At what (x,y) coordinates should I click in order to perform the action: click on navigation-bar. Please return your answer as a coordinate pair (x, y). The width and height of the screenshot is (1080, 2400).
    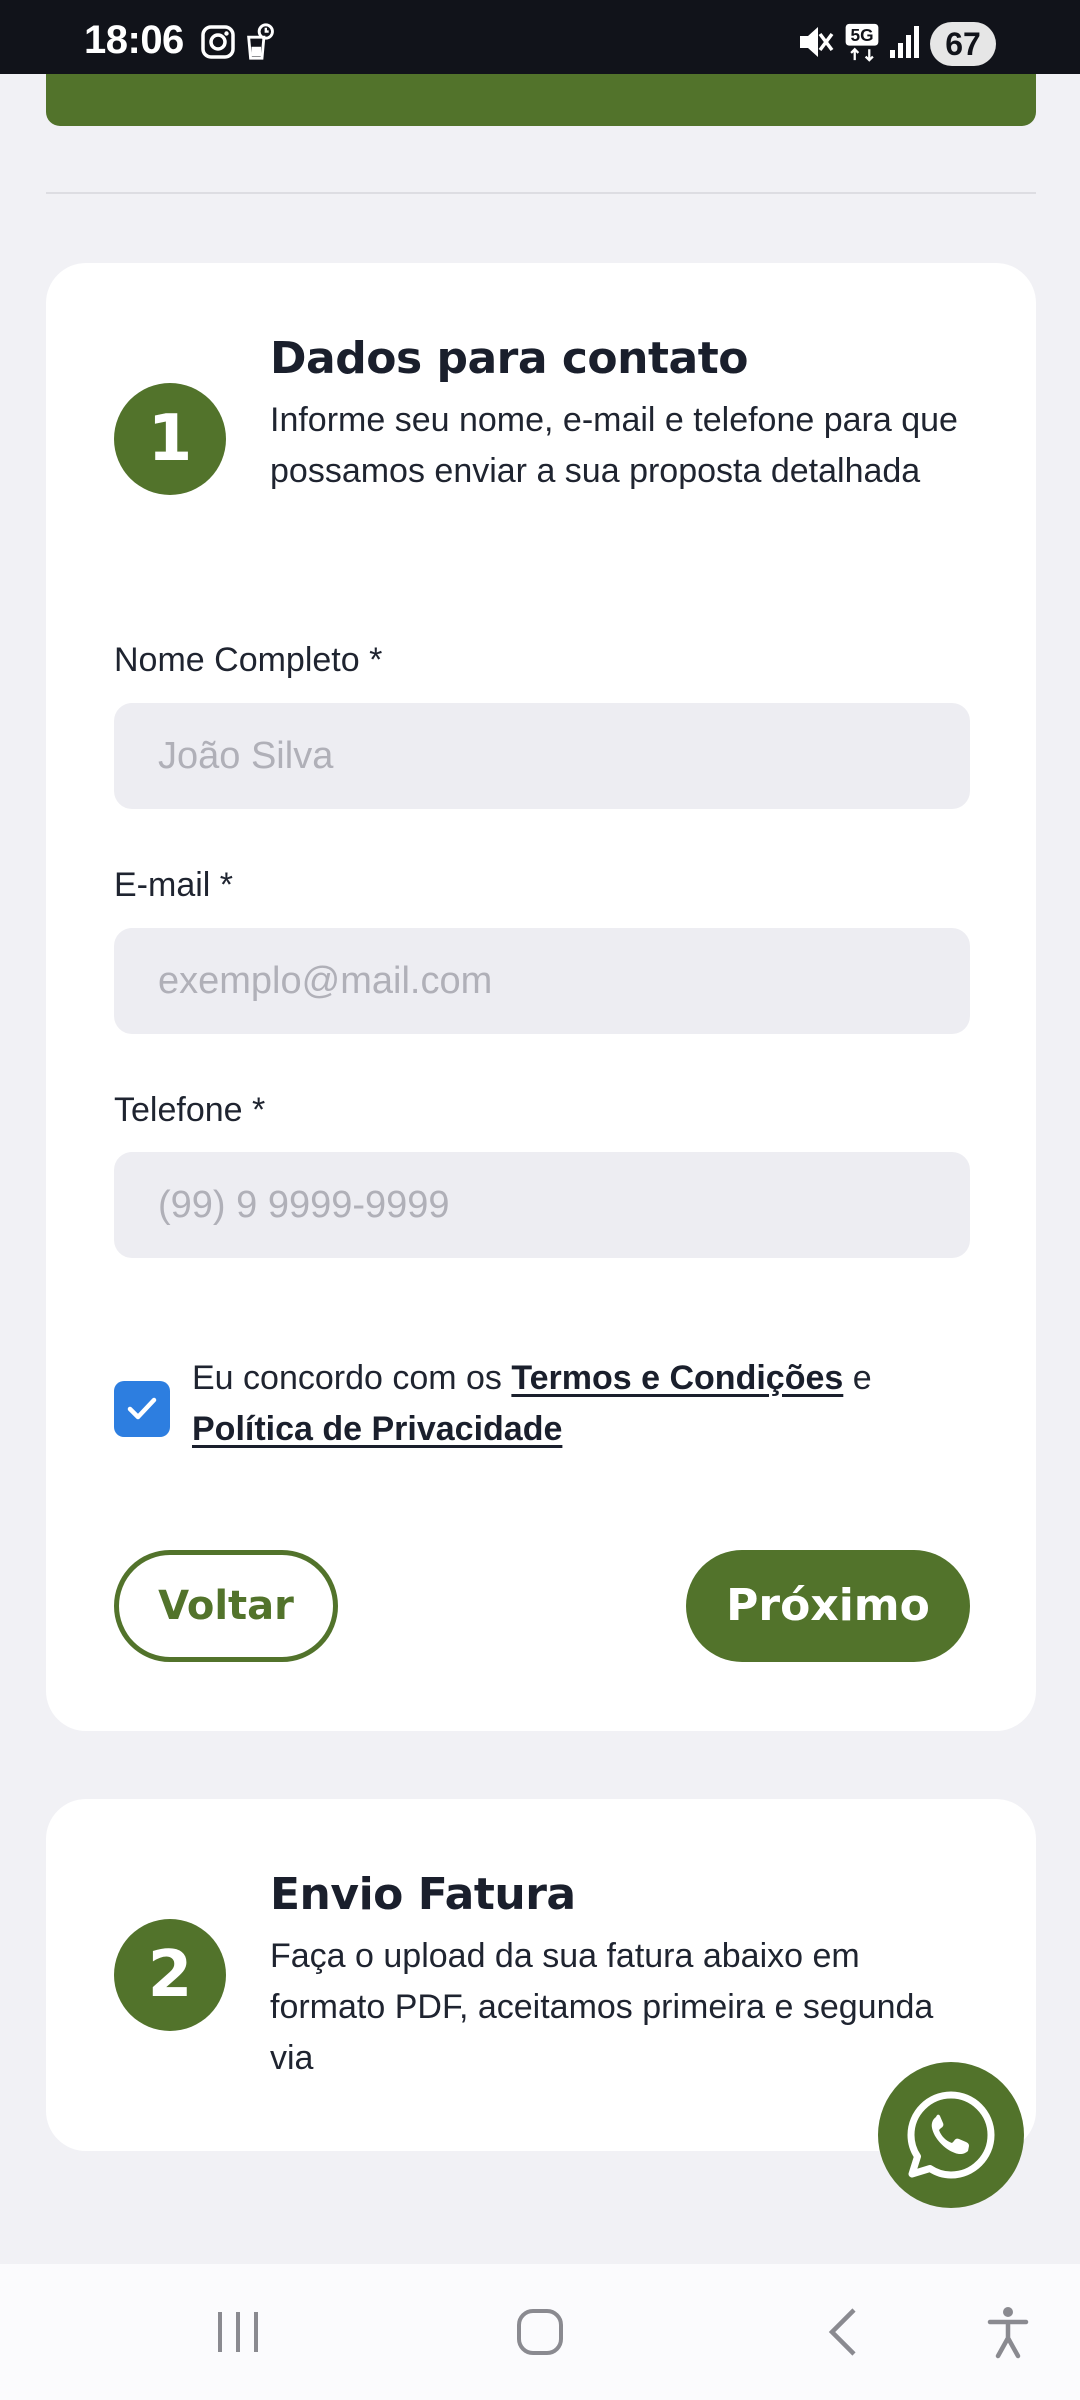
    Looking at the image, I should click on (540, 2332).